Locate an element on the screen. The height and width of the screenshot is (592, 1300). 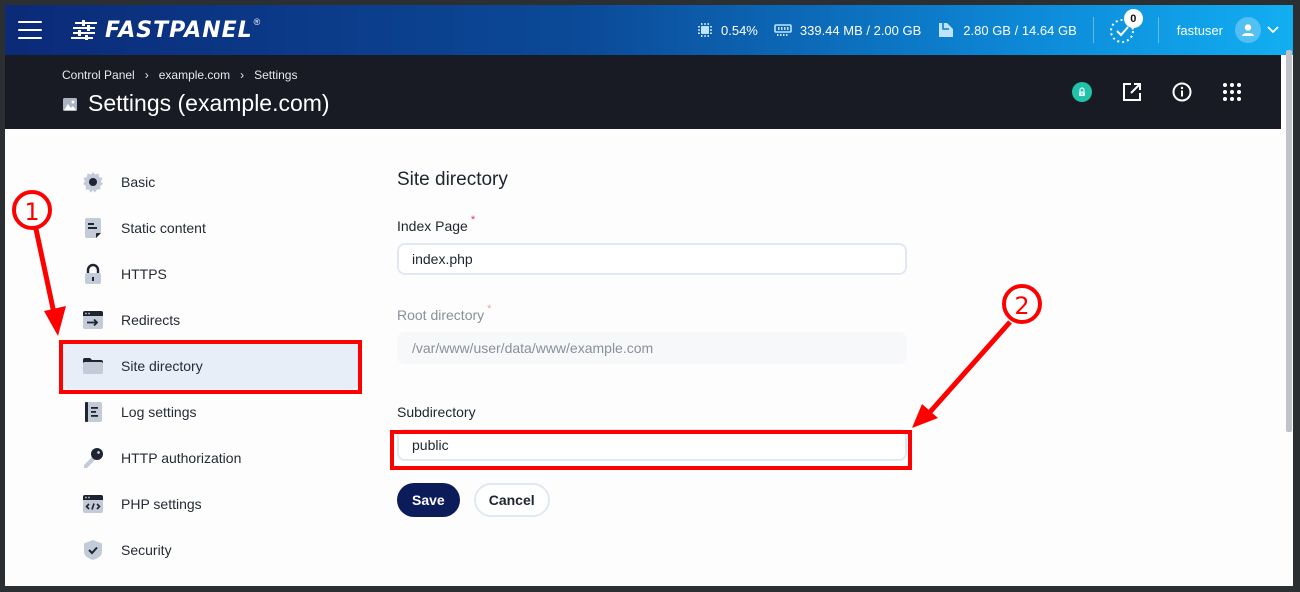
subdirectory-label-text: Subdirectory is located at coordinates (436, 412).